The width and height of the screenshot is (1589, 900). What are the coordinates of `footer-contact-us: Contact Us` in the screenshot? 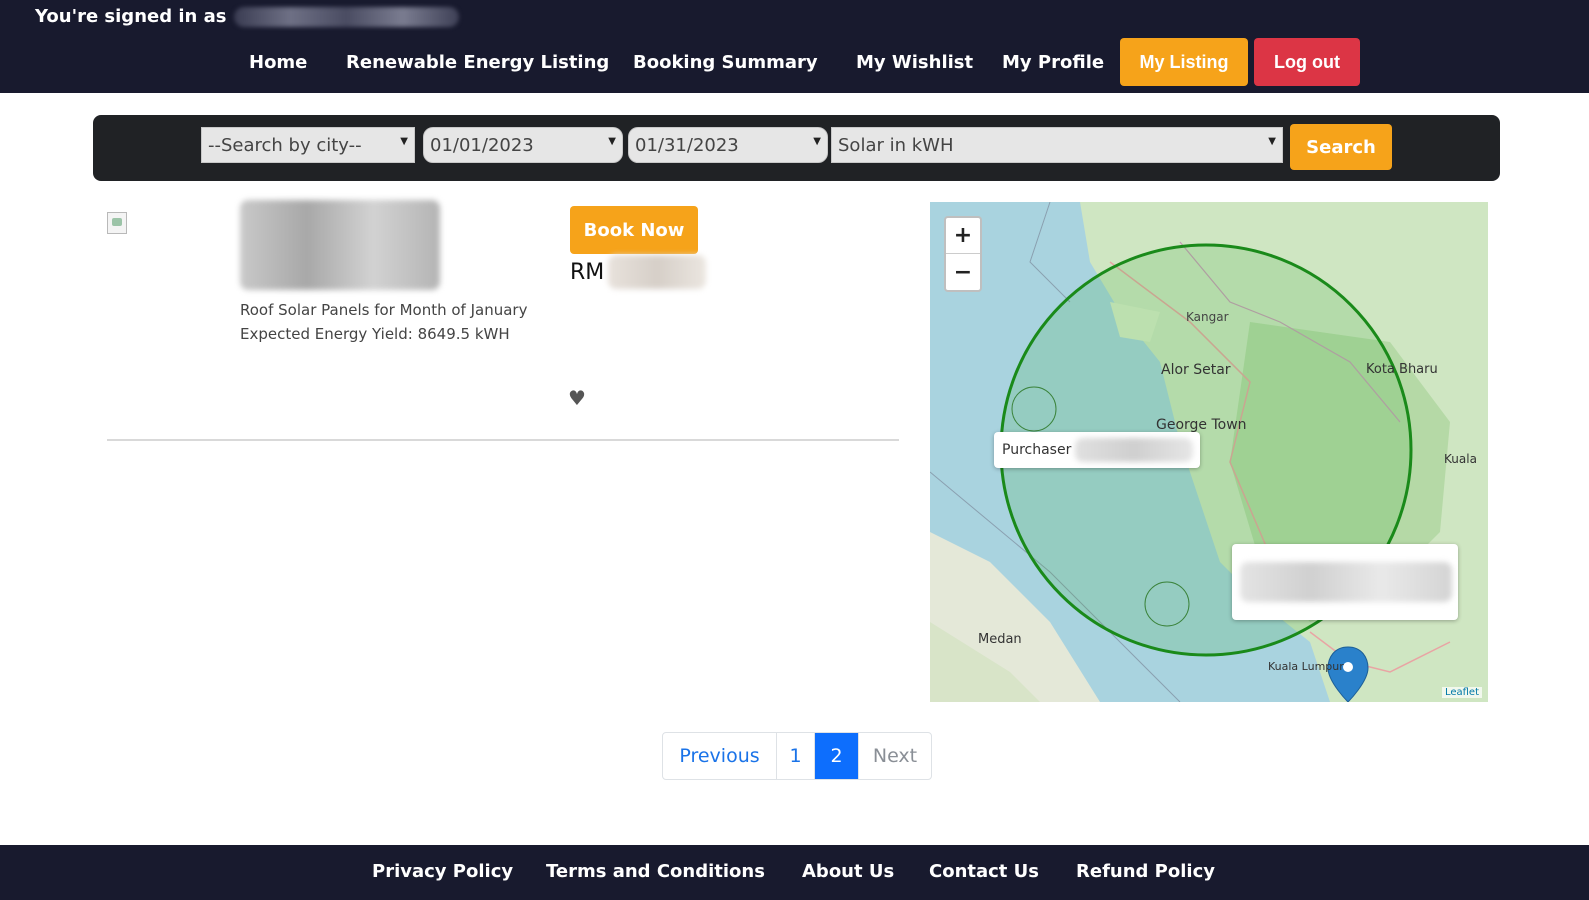 It's located at (984, 871).